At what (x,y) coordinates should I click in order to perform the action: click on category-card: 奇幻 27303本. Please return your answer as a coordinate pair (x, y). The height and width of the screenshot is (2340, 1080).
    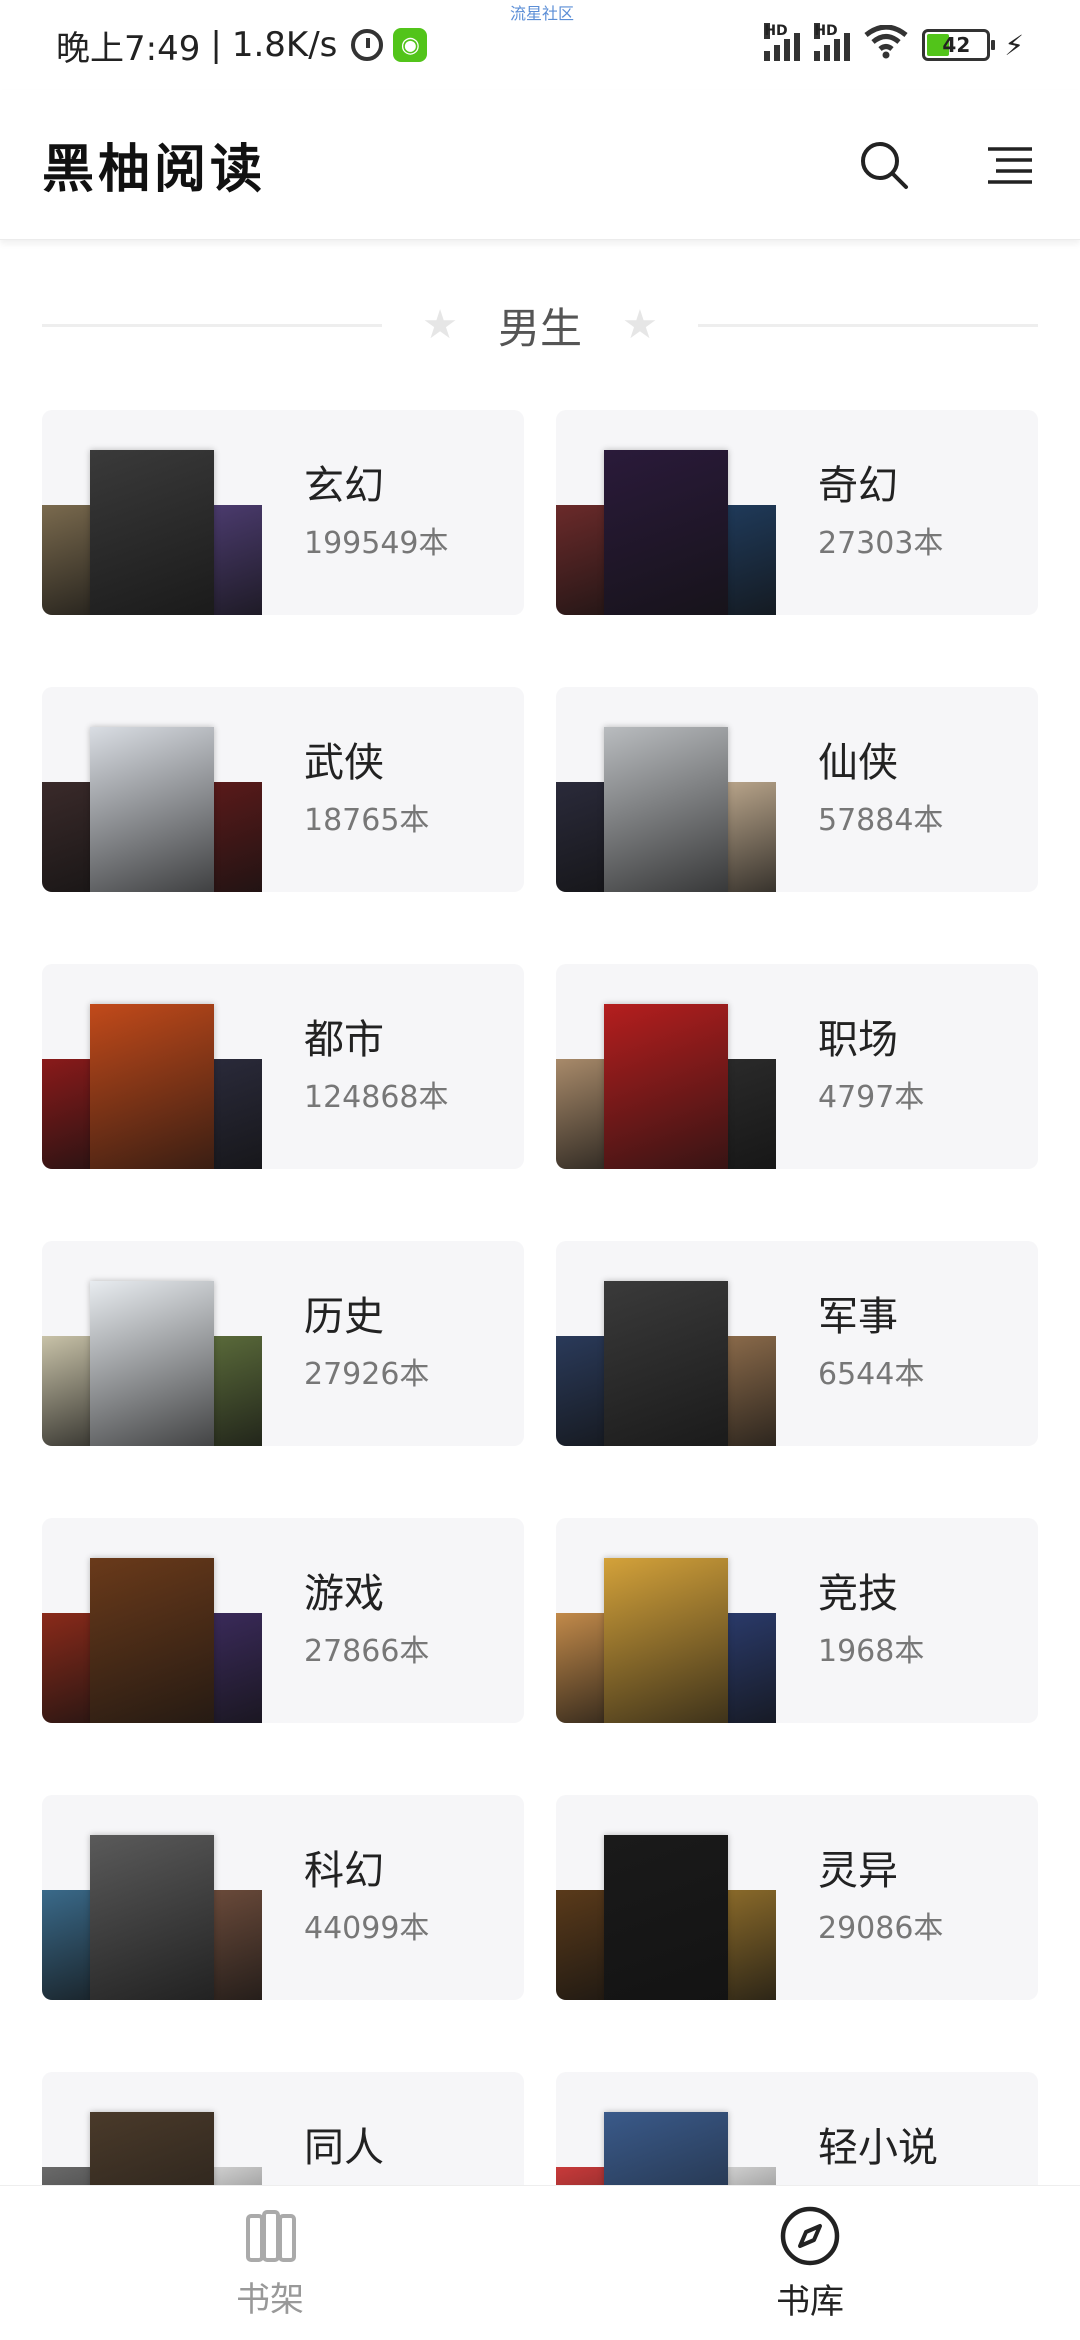
    Looking at the image, I should click on (797, 512).